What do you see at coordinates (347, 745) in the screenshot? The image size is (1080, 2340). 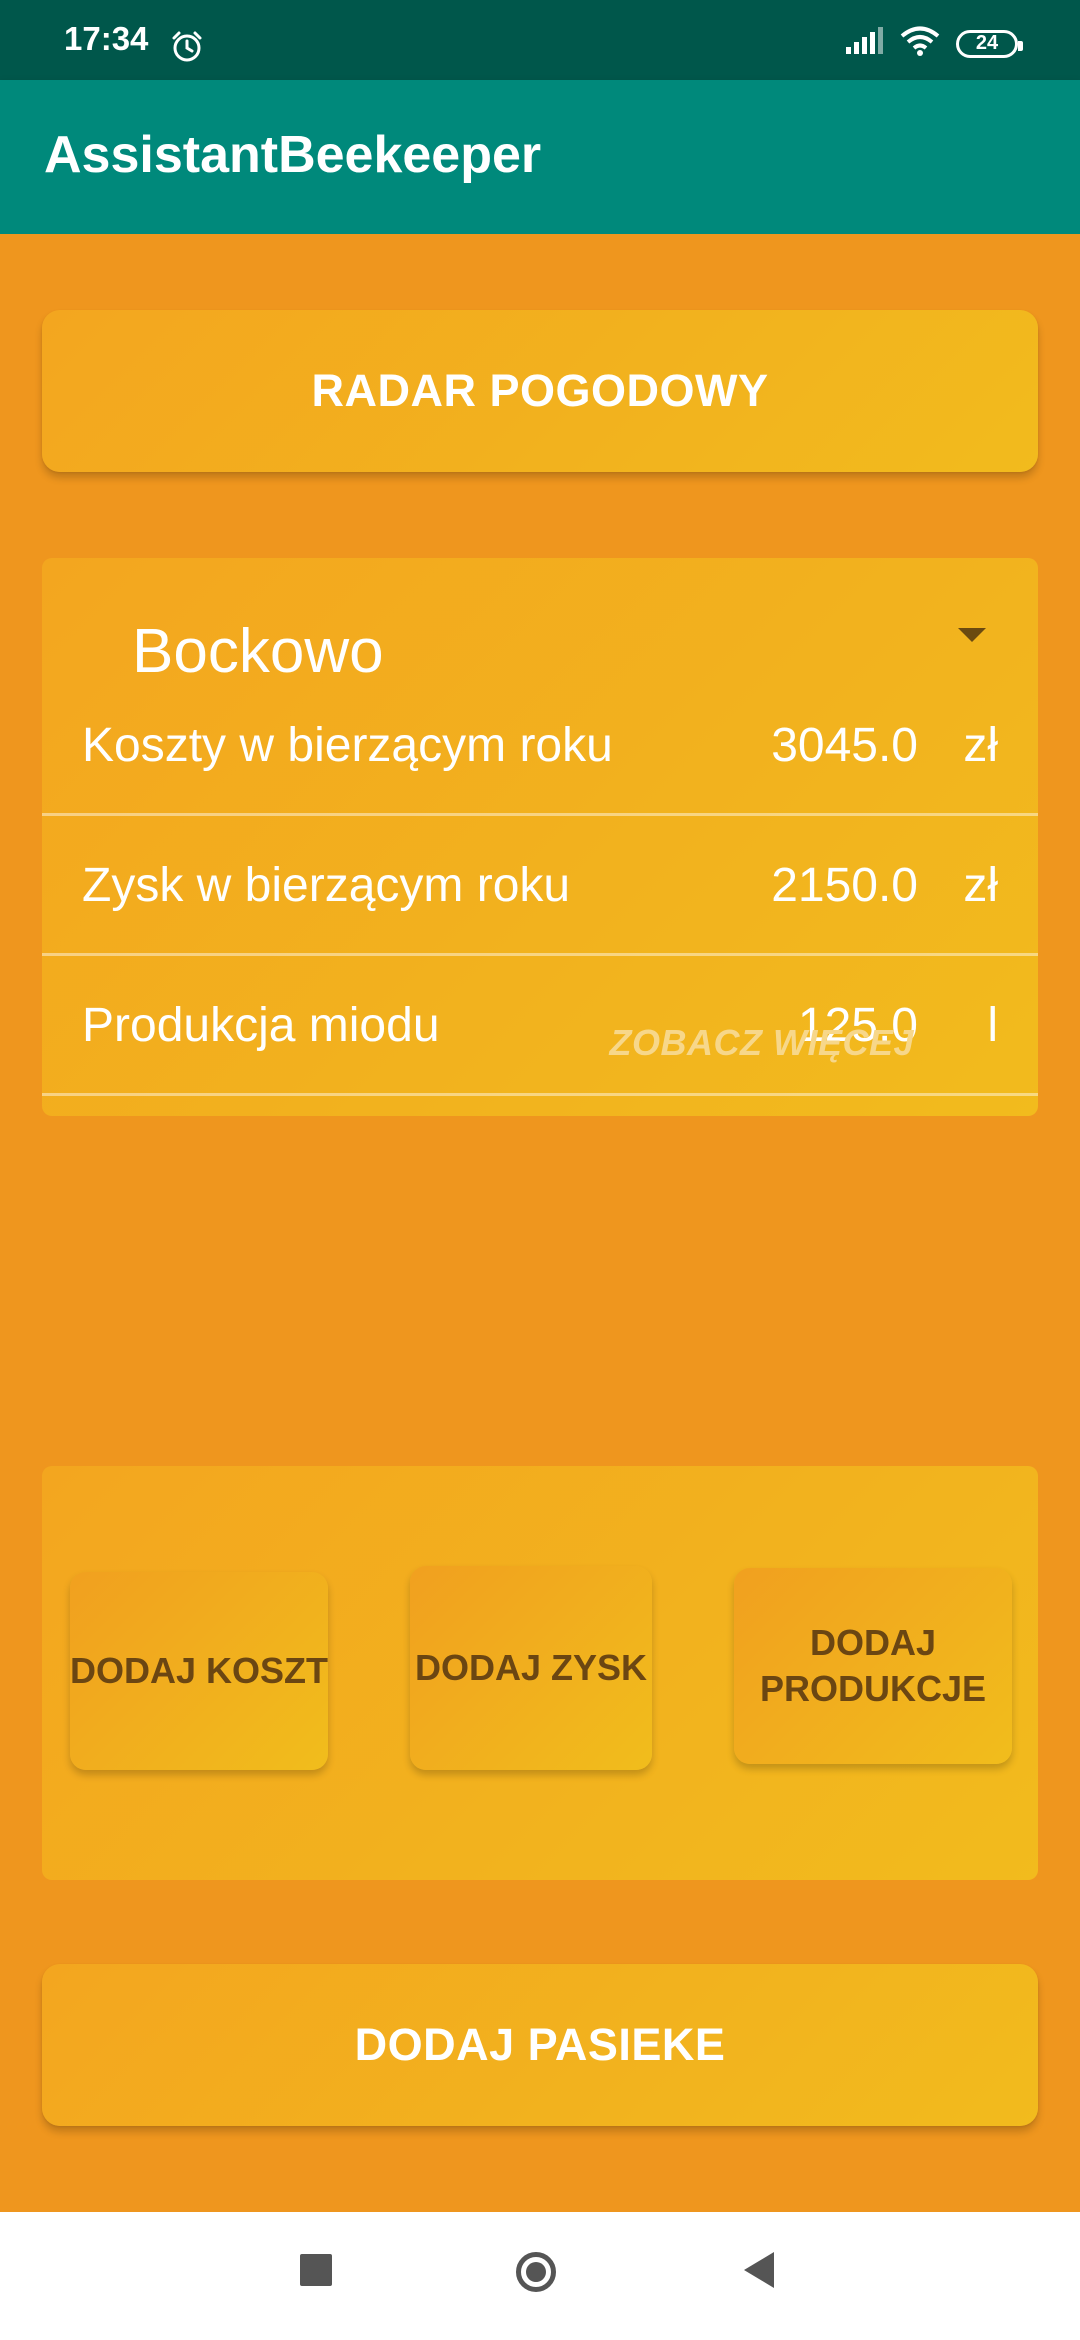 I see `stat-label: Koszty w bierzącym roku` at bounding box center [347, 745].